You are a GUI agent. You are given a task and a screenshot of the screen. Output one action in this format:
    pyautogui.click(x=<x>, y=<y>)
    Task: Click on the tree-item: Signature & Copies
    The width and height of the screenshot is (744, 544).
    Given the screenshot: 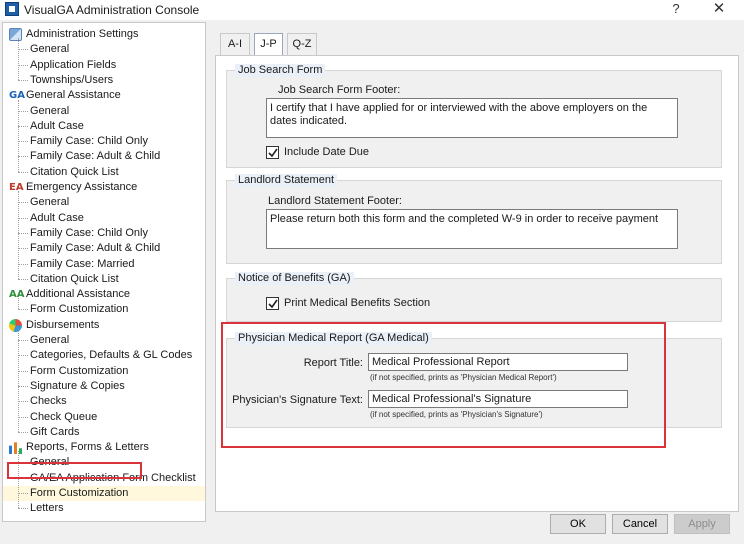 What is the action you would take?
    pyautogui.click(x=104, y=386)
    